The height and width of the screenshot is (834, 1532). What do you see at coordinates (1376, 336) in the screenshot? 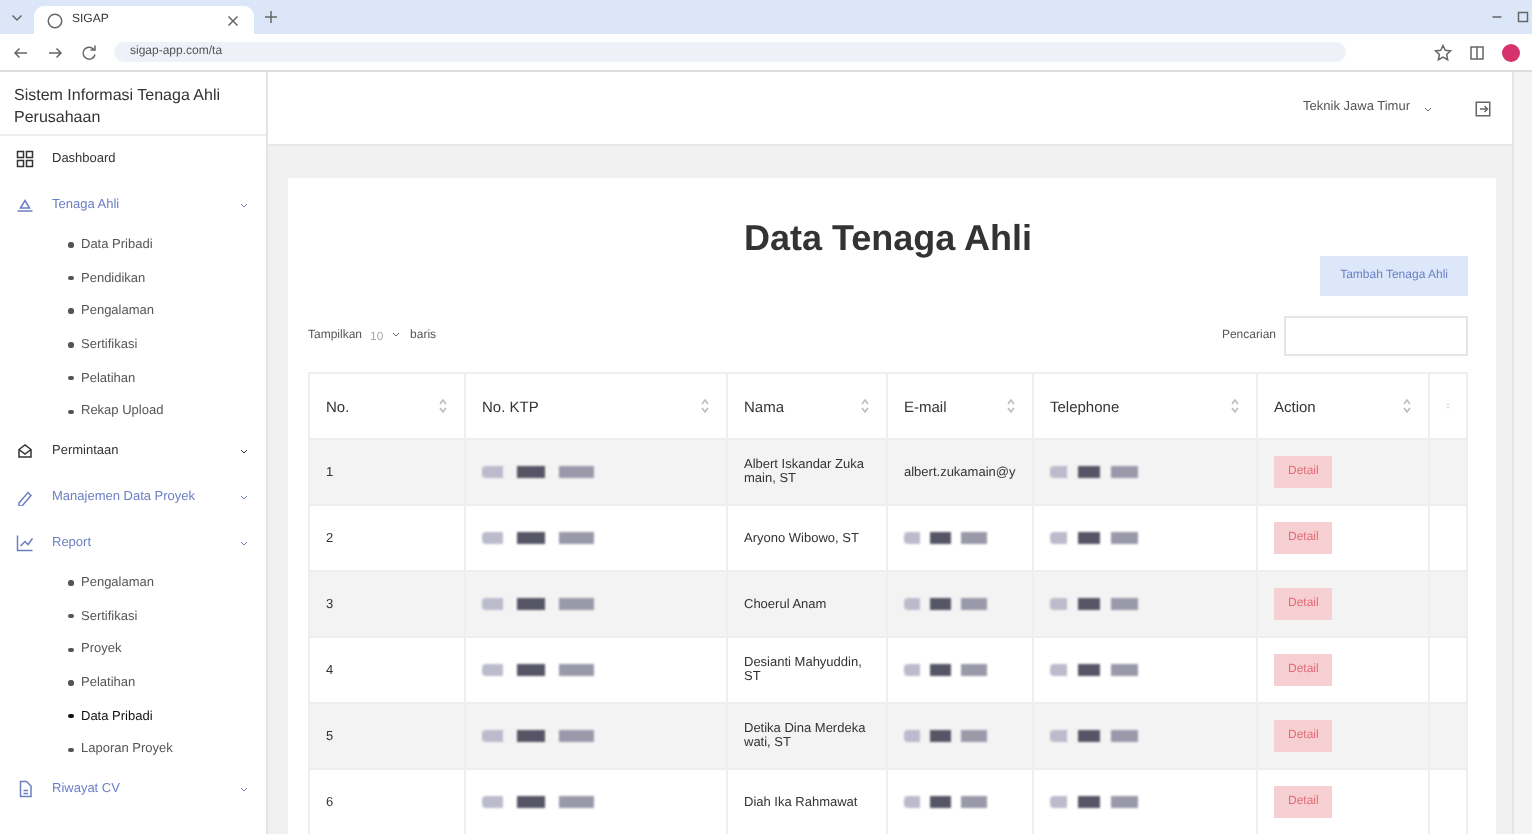
I see `search-field` at bounding box center [1376, 336].